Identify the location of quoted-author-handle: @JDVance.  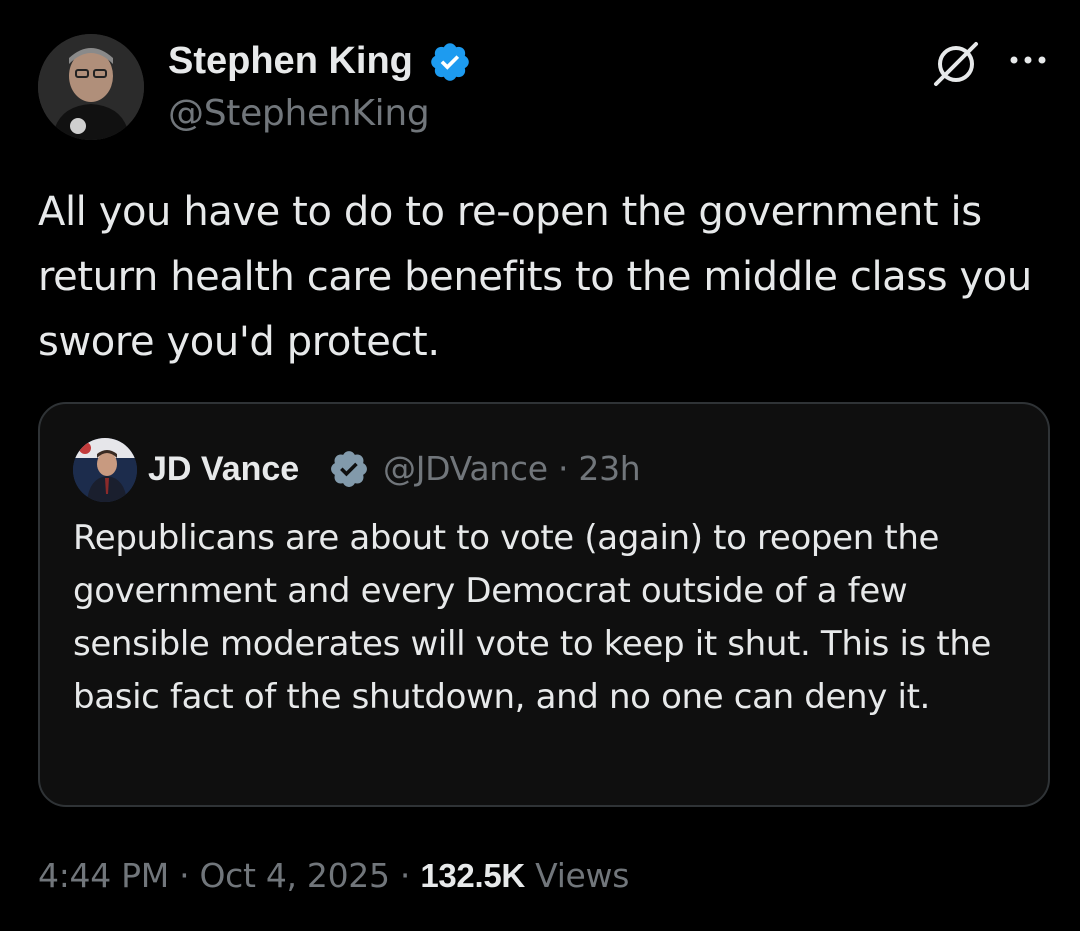
(465, 468).